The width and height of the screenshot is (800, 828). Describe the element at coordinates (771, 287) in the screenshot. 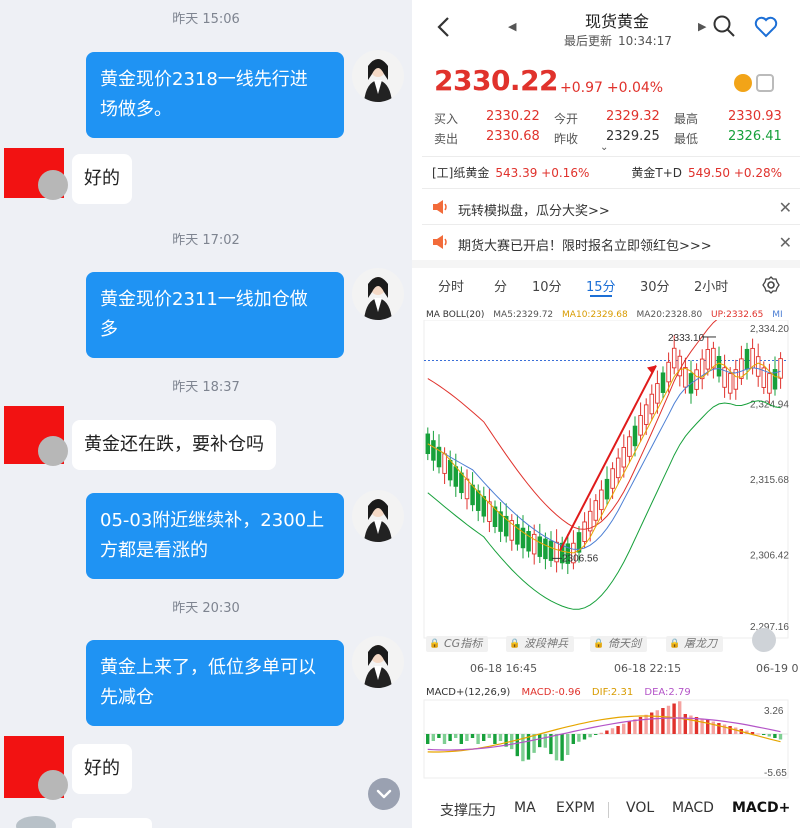

I see `gear-icon` at that location.